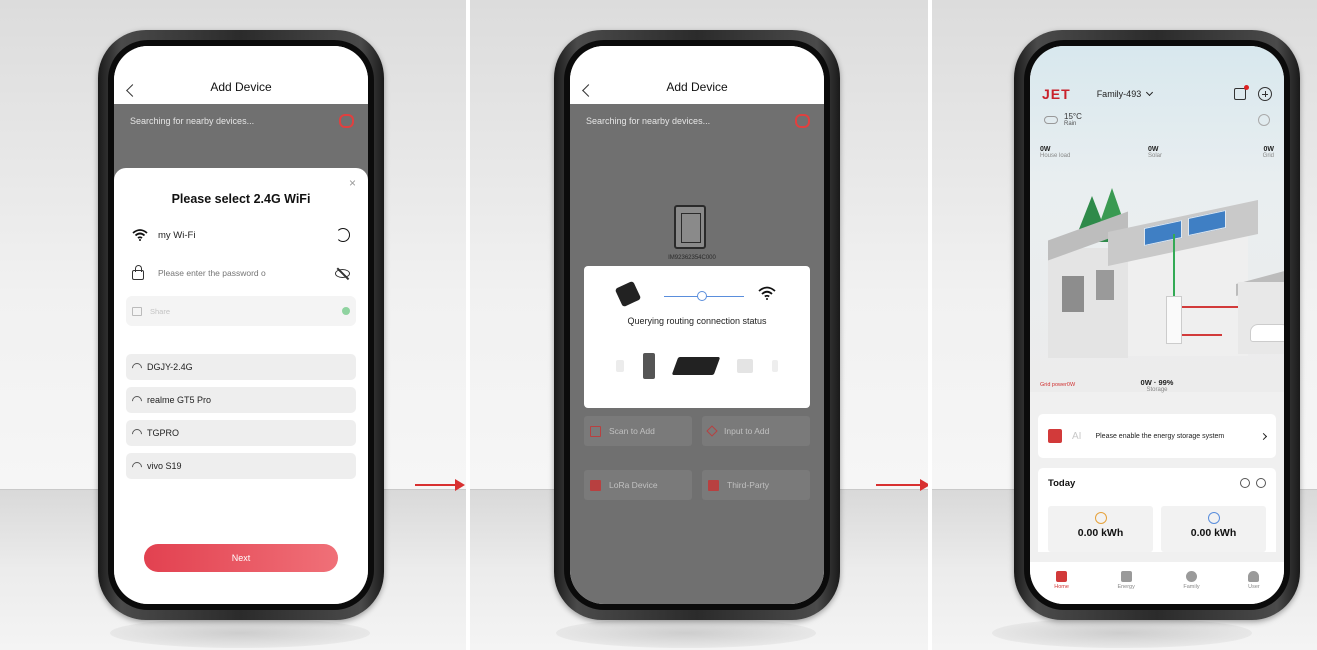 Image resolution: width=1317 pixels, height=650 pixels. Describe the element at coordinates (1254, 576) in the screenshot. I see `user-icon` at that location.